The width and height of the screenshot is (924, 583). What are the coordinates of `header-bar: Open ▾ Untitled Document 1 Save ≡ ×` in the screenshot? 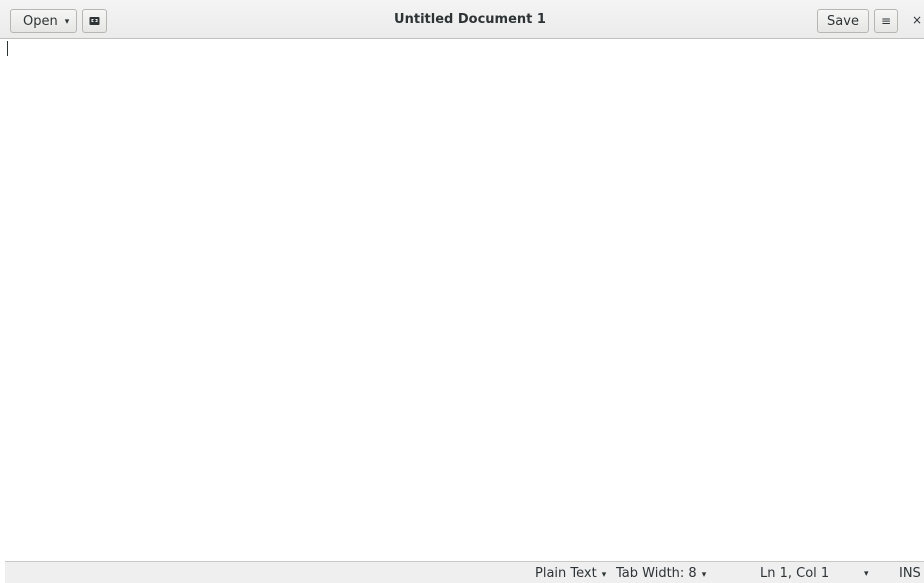 It's located at (462, 19).